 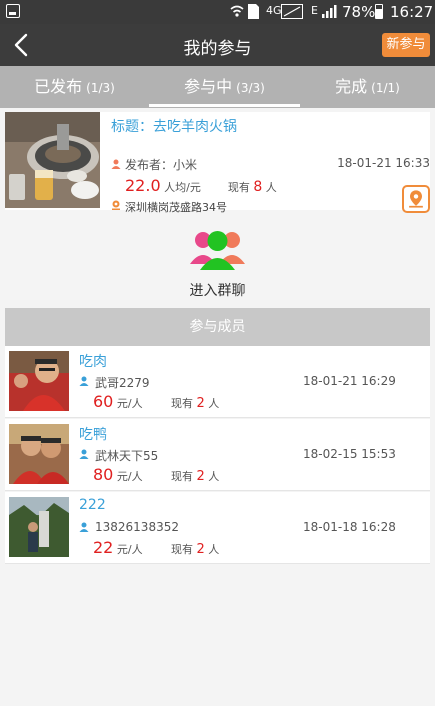 What do you see at coordinates (349, 454) in the screenshot?
I see `member-date: 18-02-15 15:53` at bounding box center [349, 454].